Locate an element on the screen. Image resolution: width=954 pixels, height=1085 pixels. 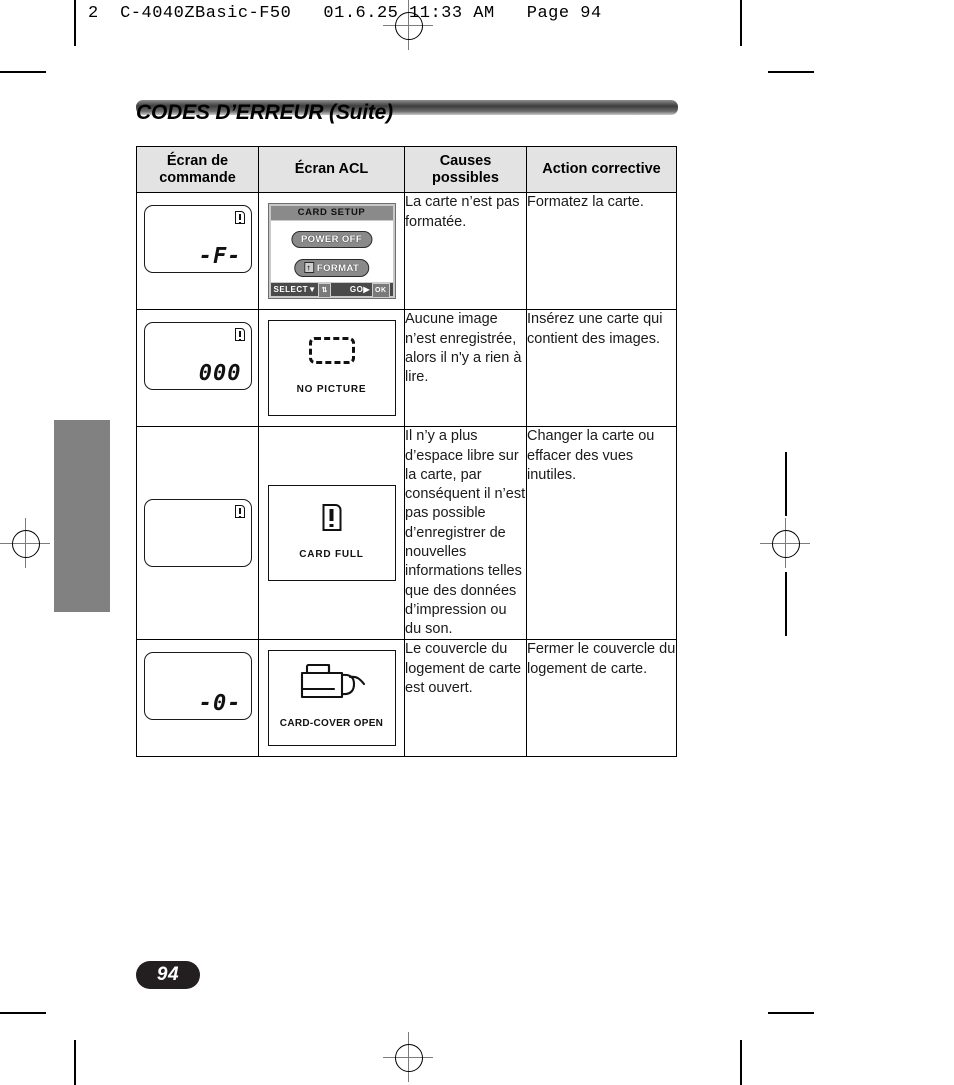
control-panel-cell is located at coordinates (197, 533).